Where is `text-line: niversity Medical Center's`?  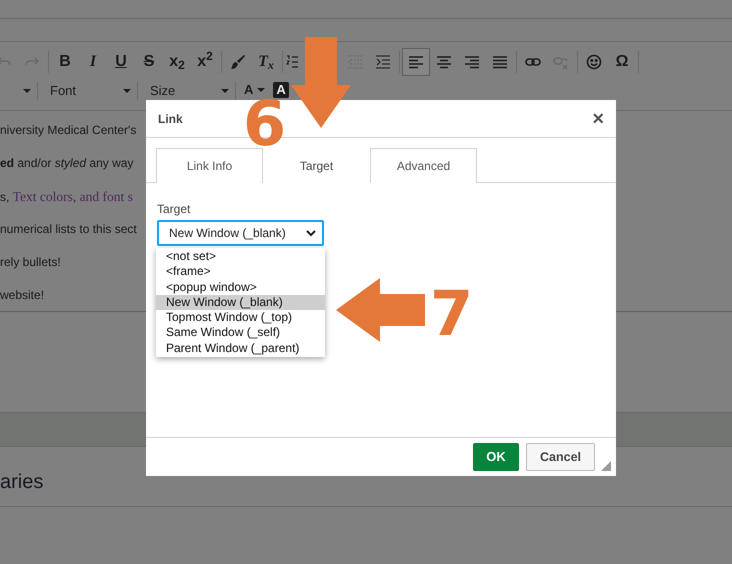 text-line: niversity Medical Center's is located at coordinates (68, 130).